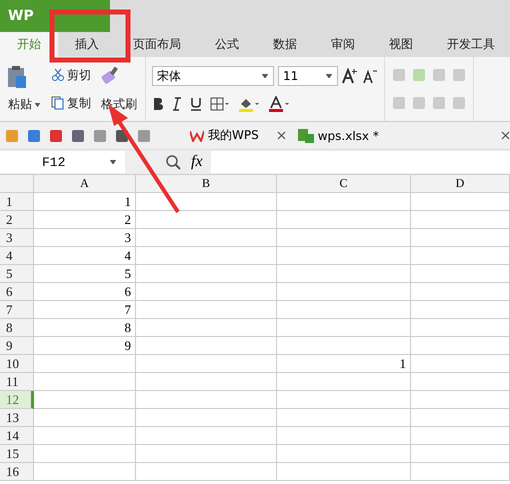 The image size is (510, 484). What do you see at coordinates (85, 184) in the screenshot?
I see `column-header: A` at bounding box center [85, 184].